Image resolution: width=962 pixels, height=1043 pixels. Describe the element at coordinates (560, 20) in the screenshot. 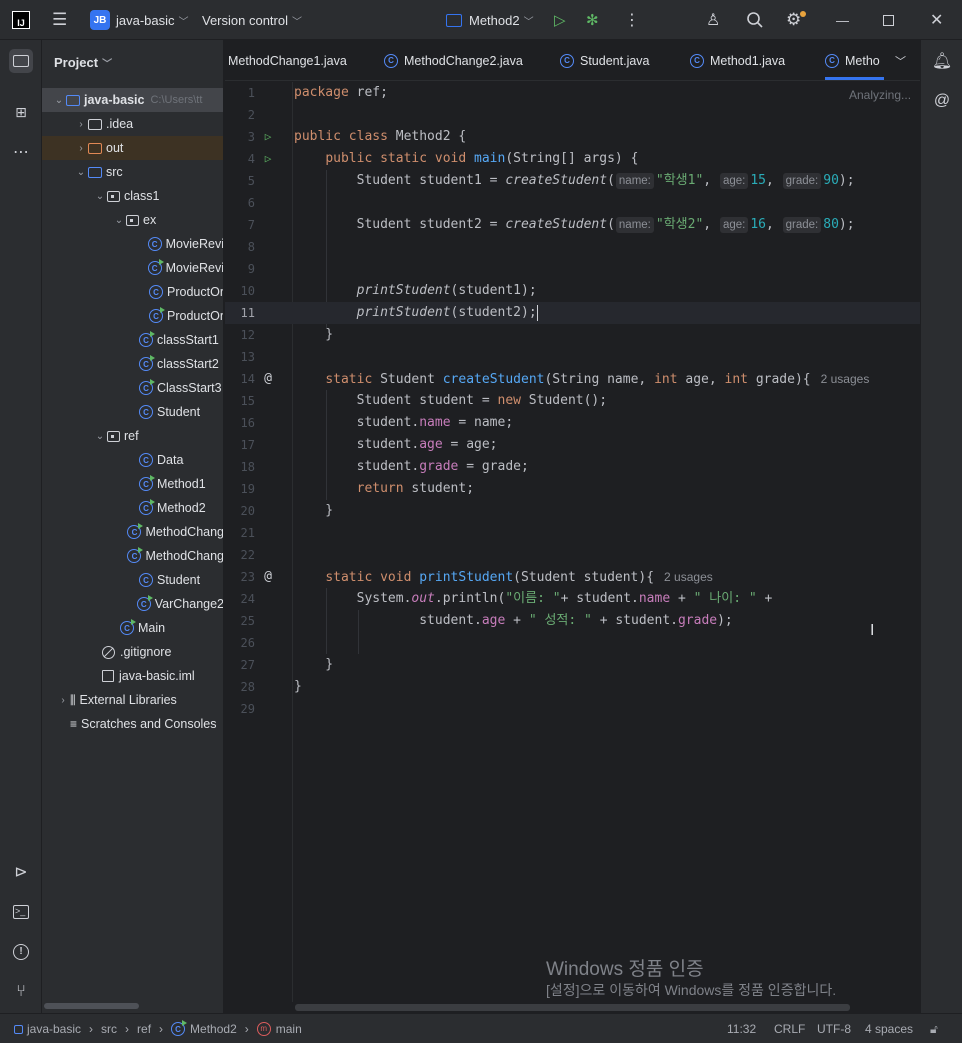

I see `run-button: ▷` at that location.